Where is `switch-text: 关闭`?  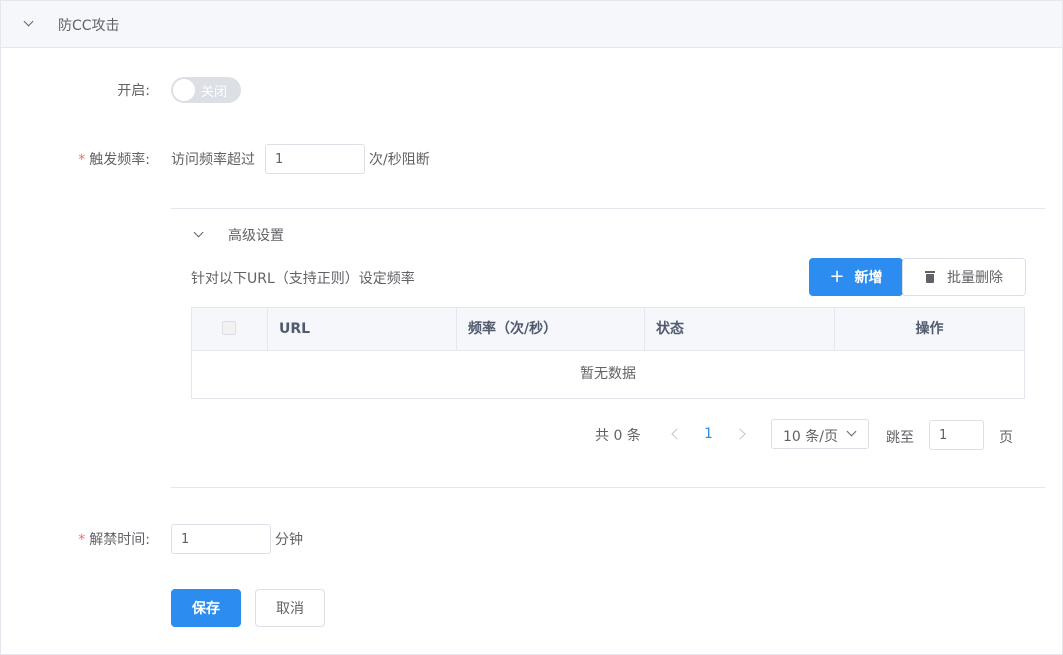 switch-text: 关闭 is located at coordinates (214, 92).